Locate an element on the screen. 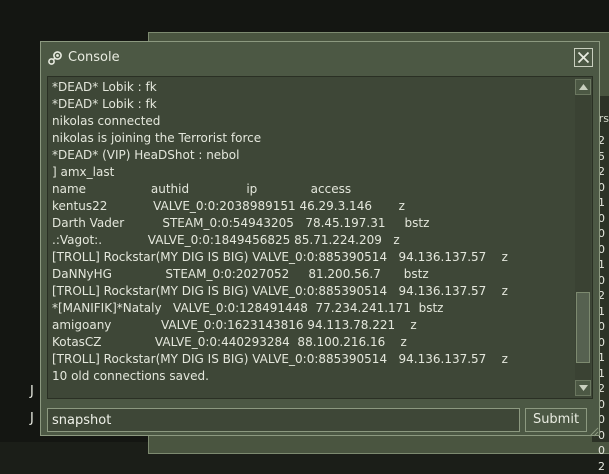 This screenshot has width=609, height=474. scroll-up-button is located at coordinates (583, 87).